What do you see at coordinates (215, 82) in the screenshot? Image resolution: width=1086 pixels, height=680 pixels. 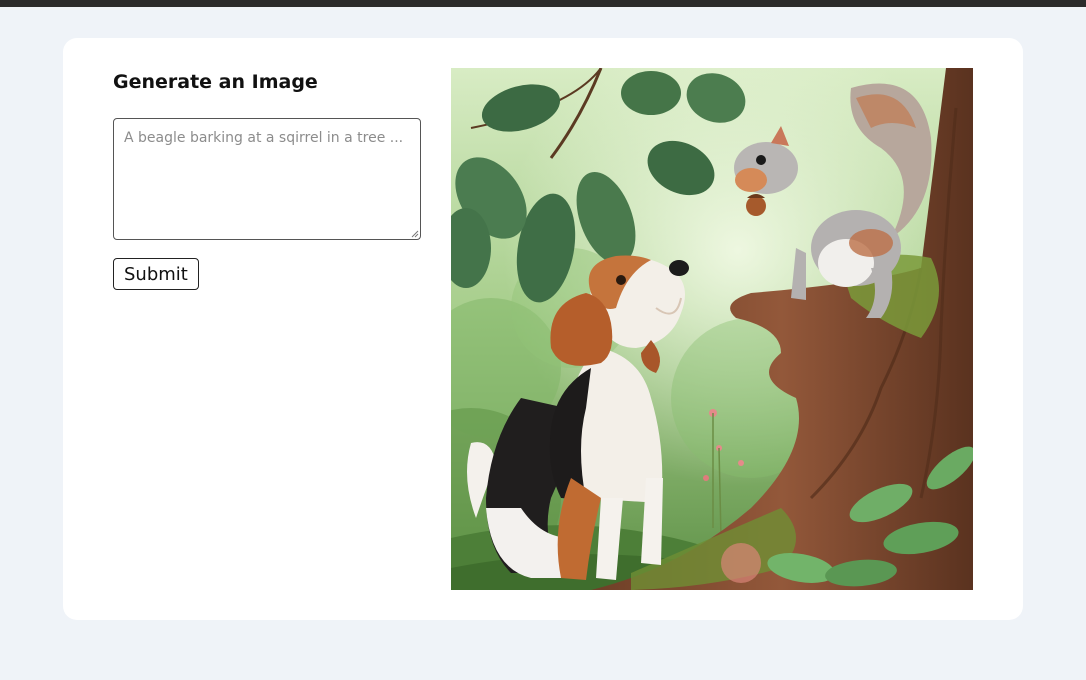 I see `form-title: Generate an Image` at bounding box center [215, 82].